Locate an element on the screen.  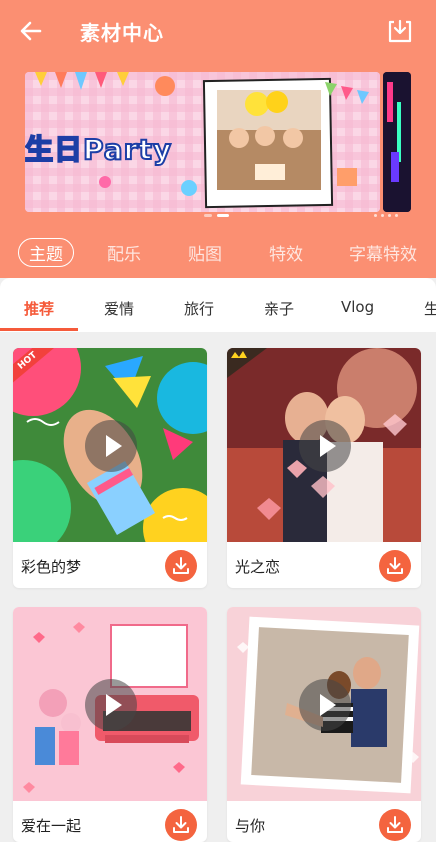
subtab-vlog: Vlog is located at coordinates (357, 307).